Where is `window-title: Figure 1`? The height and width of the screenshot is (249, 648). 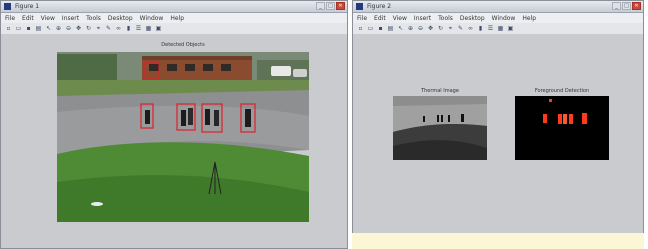
window-title: Figure 1 is located at coordinates (27, 6).